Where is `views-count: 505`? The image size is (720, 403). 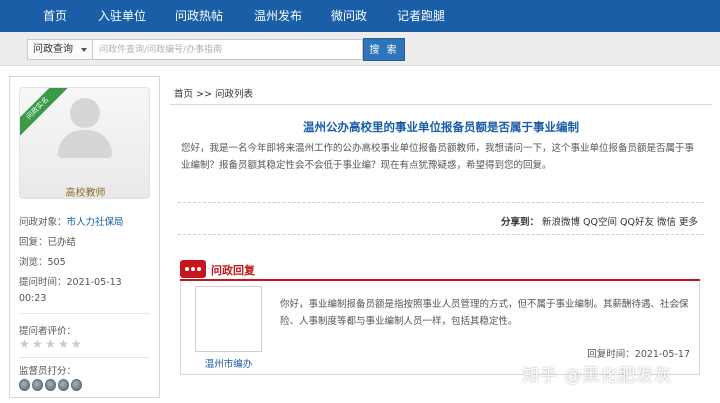
views-count: 505 is located at coordinates (56, 262).